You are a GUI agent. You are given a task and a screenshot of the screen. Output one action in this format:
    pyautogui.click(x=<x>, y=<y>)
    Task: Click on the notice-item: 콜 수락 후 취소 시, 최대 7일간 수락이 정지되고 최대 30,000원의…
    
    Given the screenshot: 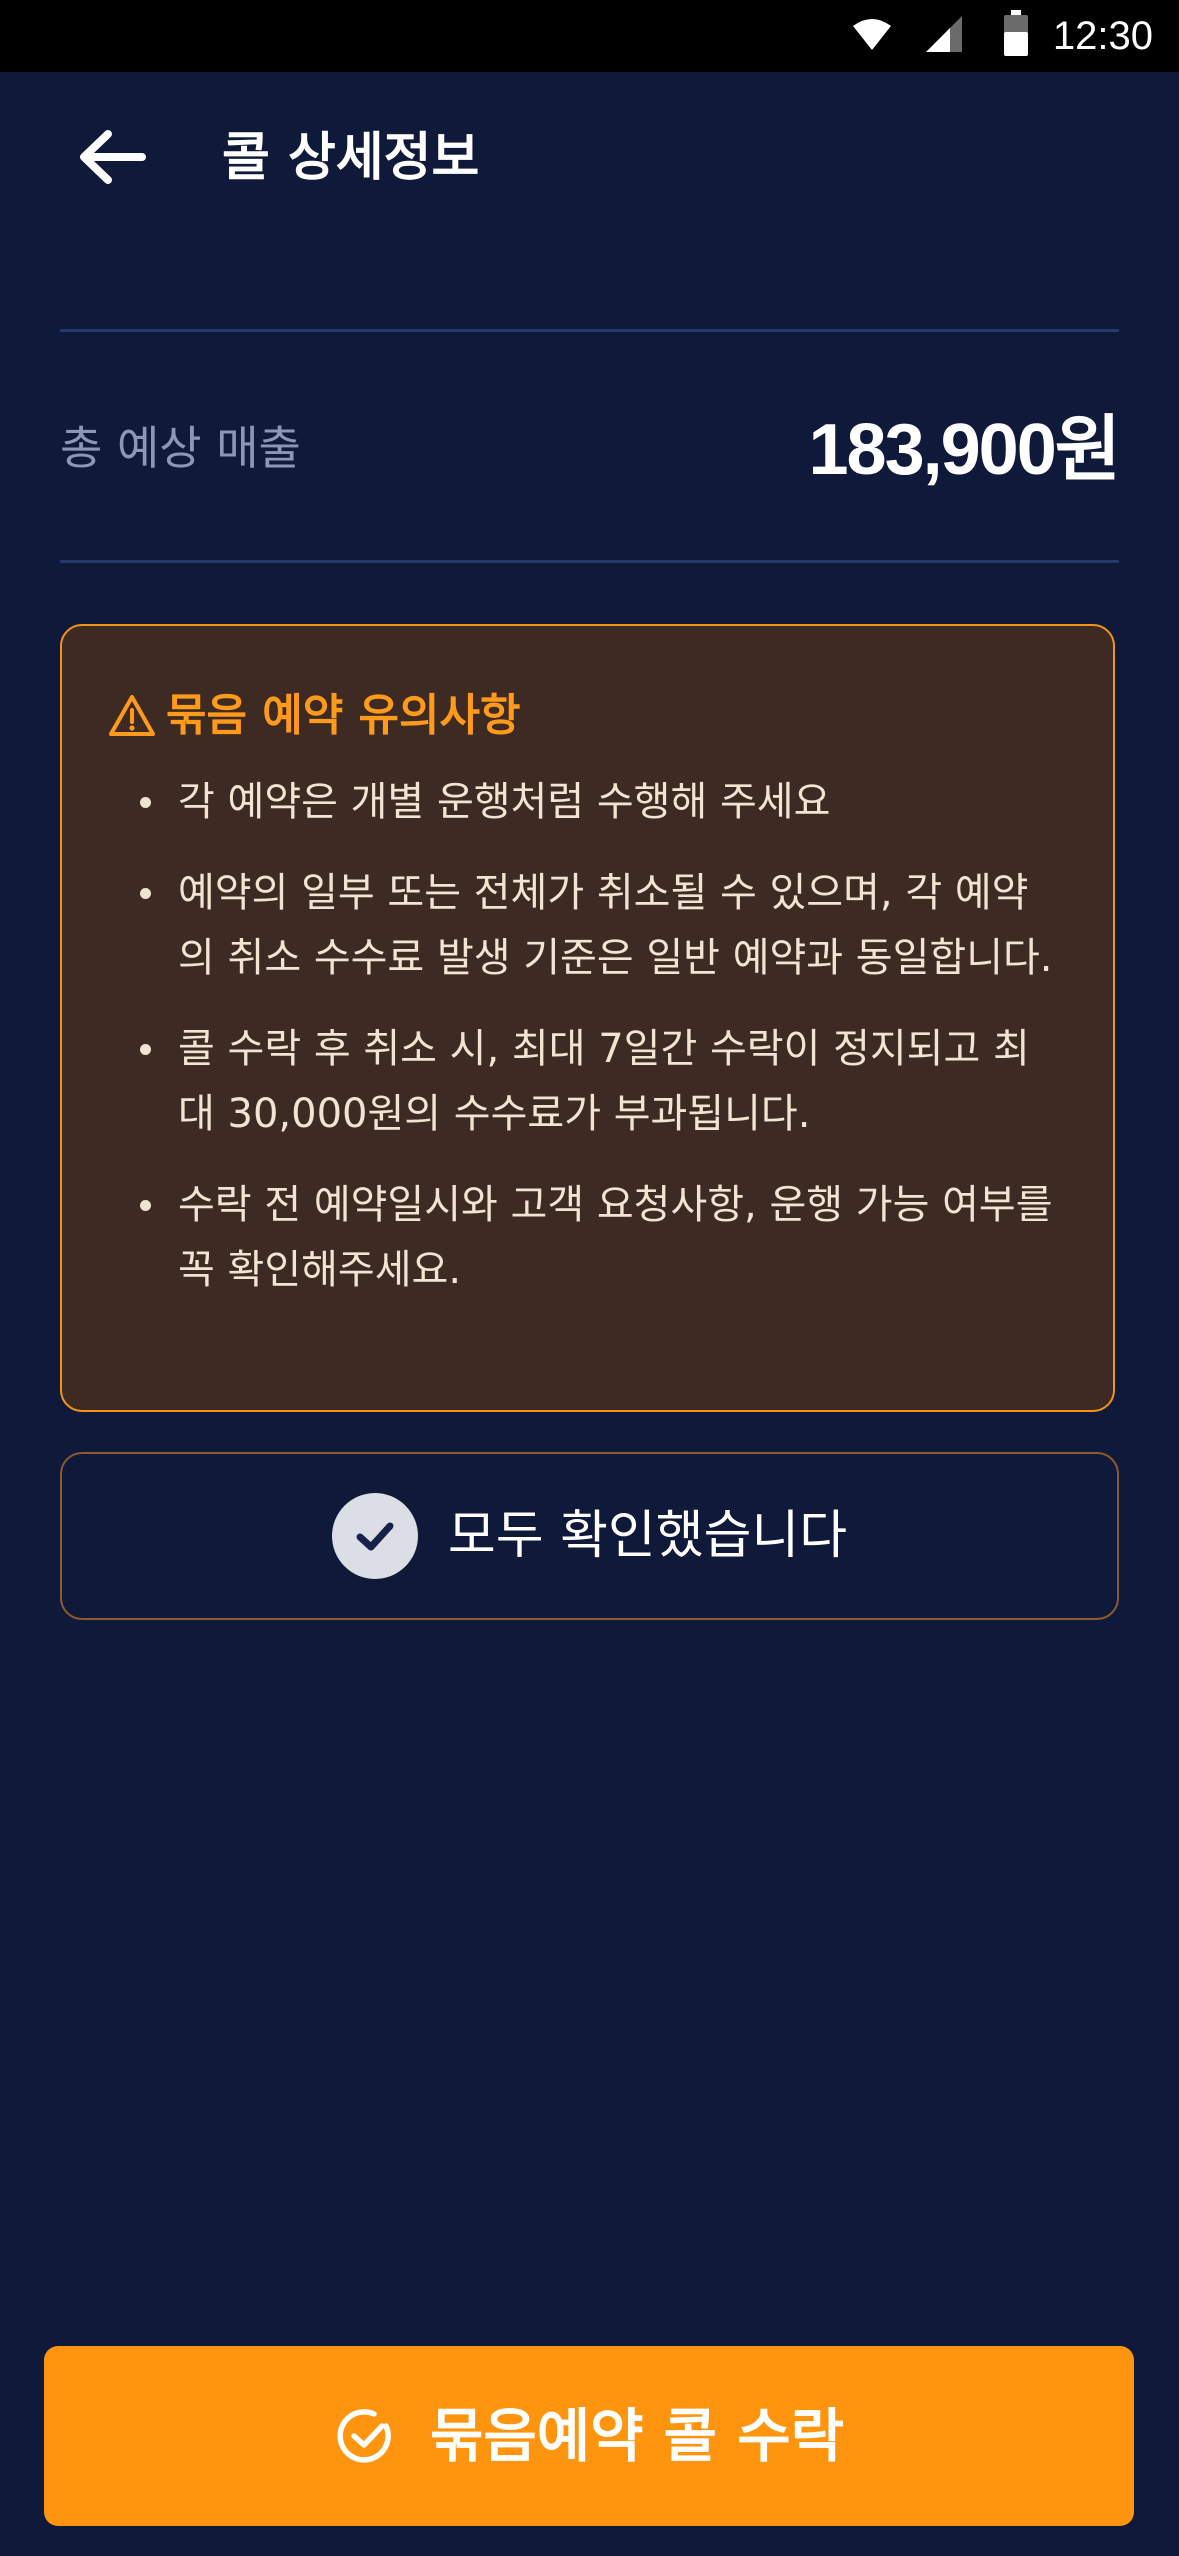 What is the action you would take?
    pyautogui.click(x=587, y=1082)
    